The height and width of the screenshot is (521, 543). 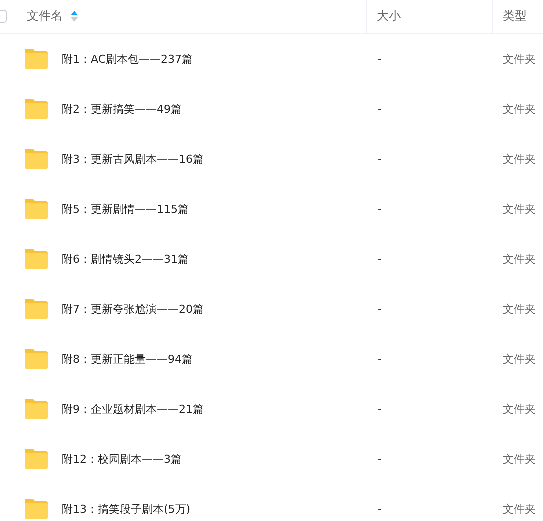 What do you see at coordinates (133, 409) in the screenshot?
I see `file-name: 附9：企业题材剧本——21篇` at bounding box center [133, 409].